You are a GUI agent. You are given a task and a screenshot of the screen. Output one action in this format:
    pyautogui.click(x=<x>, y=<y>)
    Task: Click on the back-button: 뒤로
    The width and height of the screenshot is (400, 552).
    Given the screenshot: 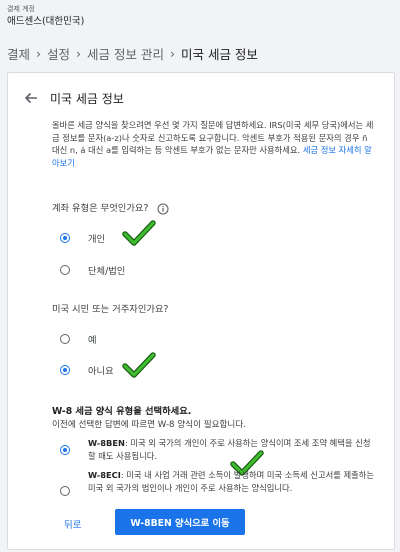 What is the action you would take?
    pyautogui.click(x=72, y=524)
    